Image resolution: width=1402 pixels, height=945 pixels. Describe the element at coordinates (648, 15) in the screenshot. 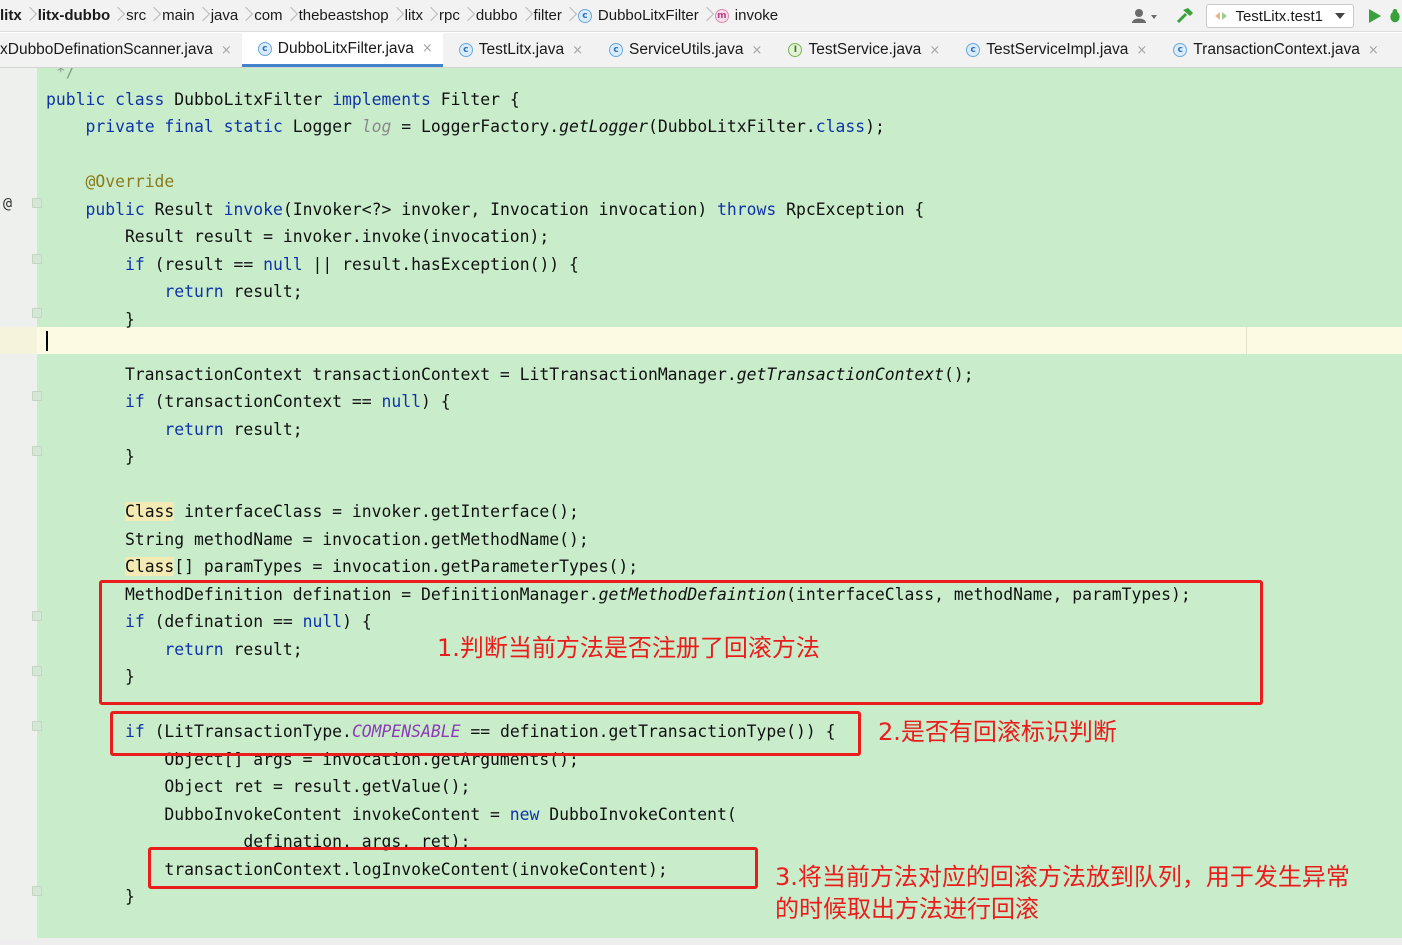

I see `breadcrumb-label: DubboLitxFilter` at that location.